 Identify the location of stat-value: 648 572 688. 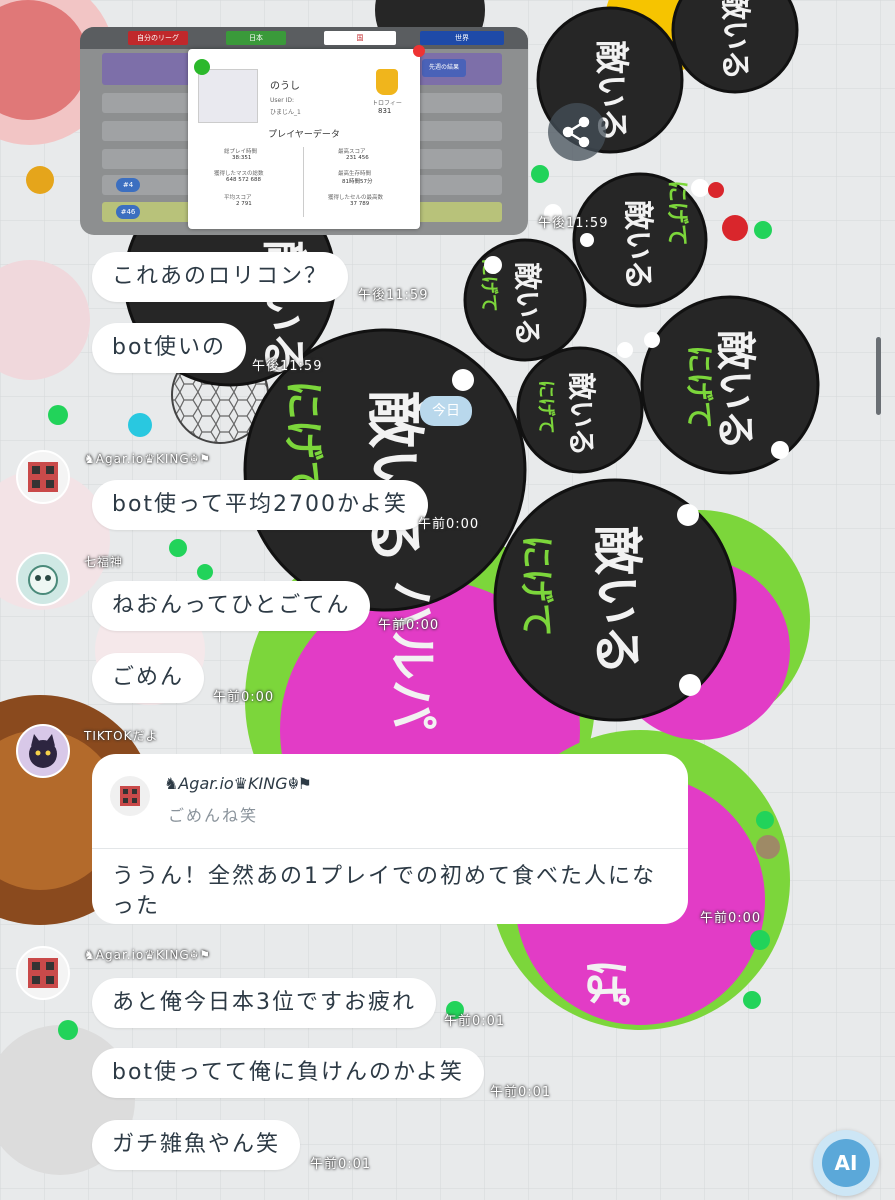
(243, 180).